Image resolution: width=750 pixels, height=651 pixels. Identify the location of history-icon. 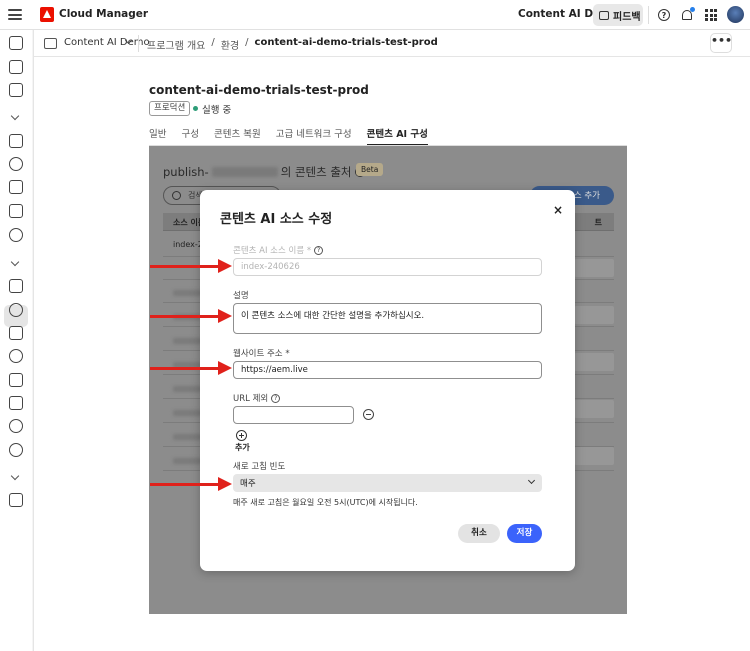
(16, 426).